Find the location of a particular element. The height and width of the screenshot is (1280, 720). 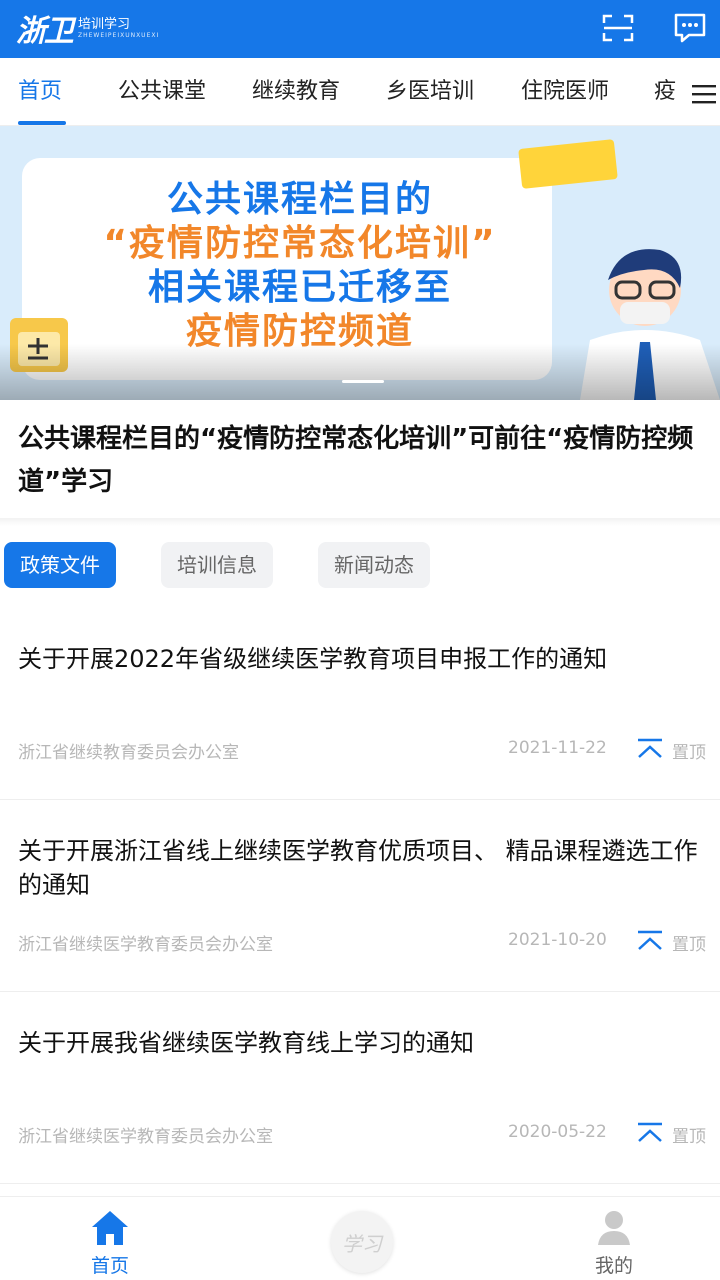

news-source: 浙江省继续教育委员会办公室 is located at coordinates (128, 753).